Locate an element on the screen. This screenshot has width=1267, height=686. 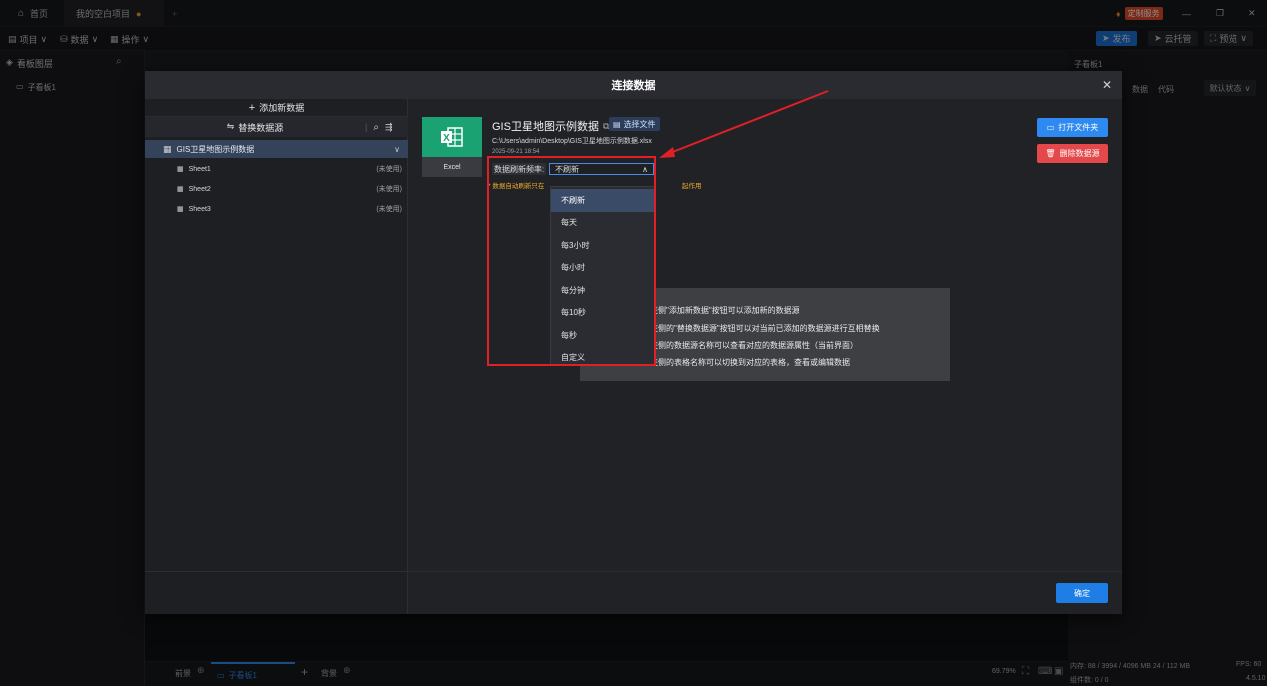
open-folder-button: ▭ 打开文件夹 is located at coordinates (1072, 127).